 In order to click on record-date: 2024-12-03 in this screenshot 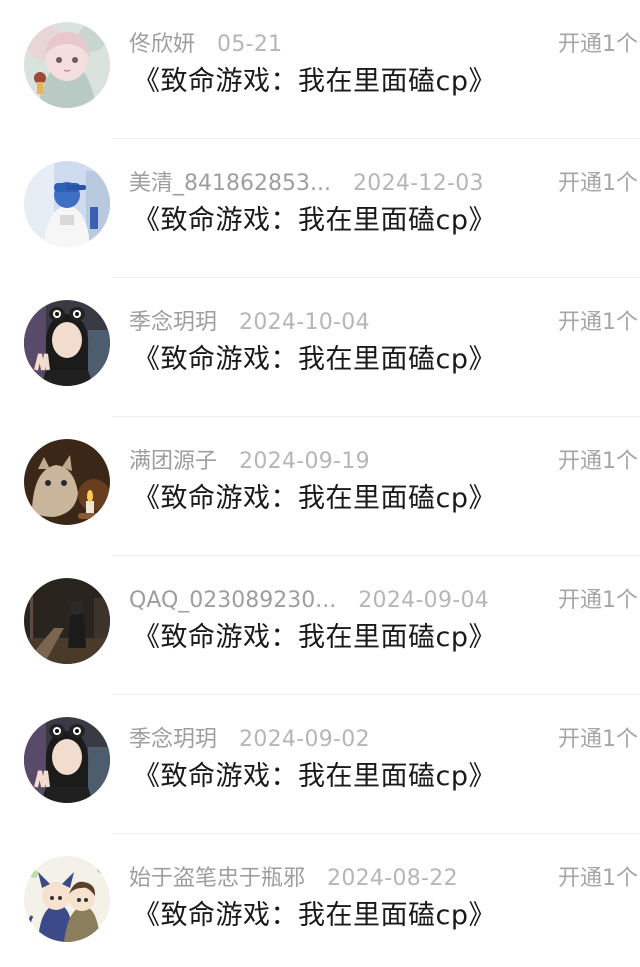, I will do `click(418, 183)`.